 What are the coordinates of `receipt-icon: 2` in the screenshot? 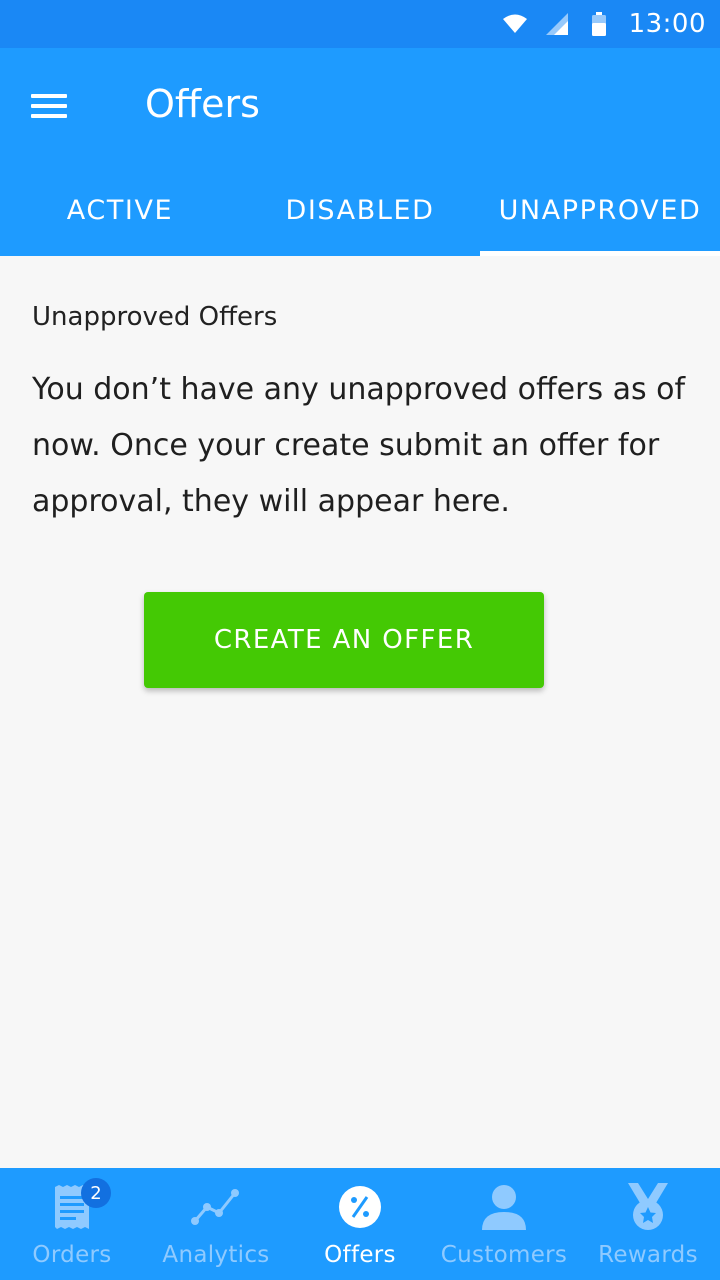 It's located at (79, 1205).